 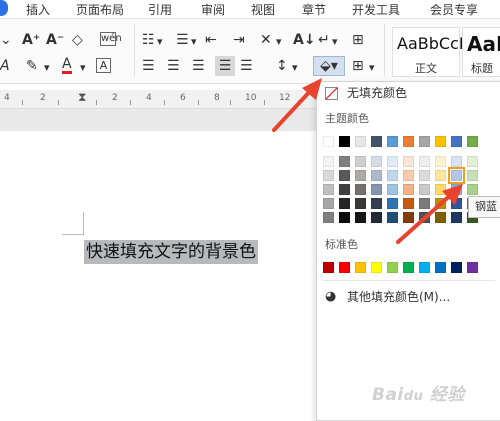 I want to click on arrow-to-swatch-icon, so click(x=429, y=214).